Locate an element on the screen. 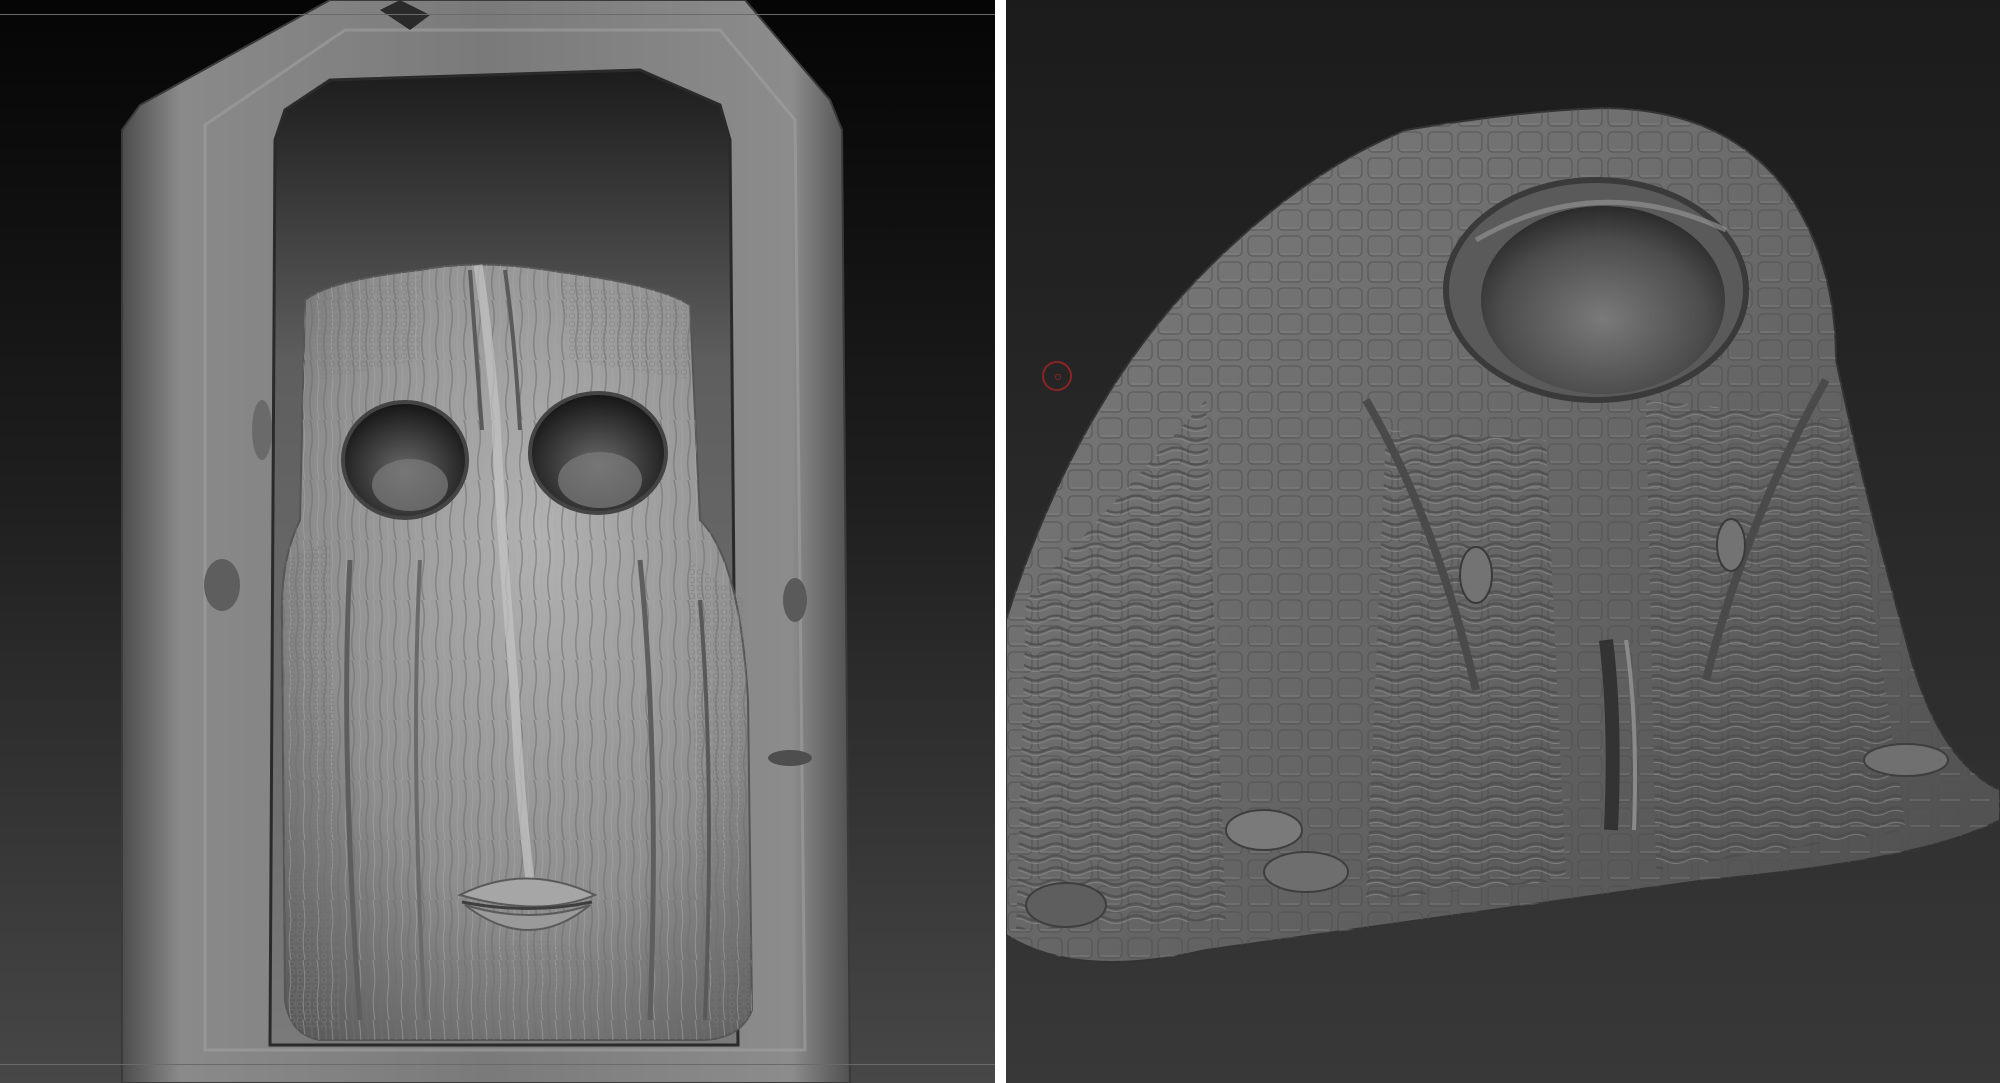  brush-circle-icon is located at coordinates (1057, 376).